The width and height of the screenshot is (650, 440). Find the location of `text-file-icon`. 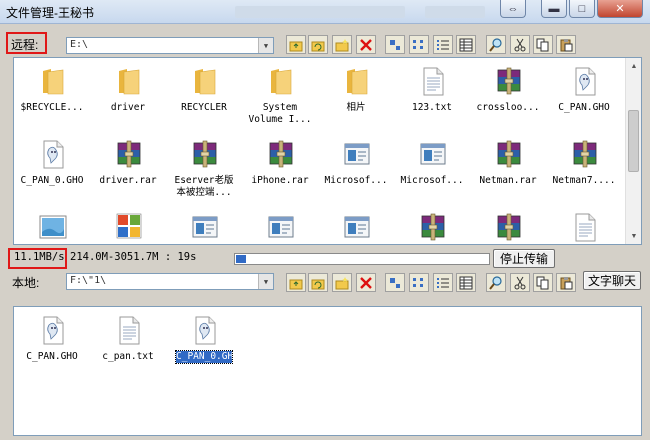

text-file-icon is located at coordinates (433, 81).